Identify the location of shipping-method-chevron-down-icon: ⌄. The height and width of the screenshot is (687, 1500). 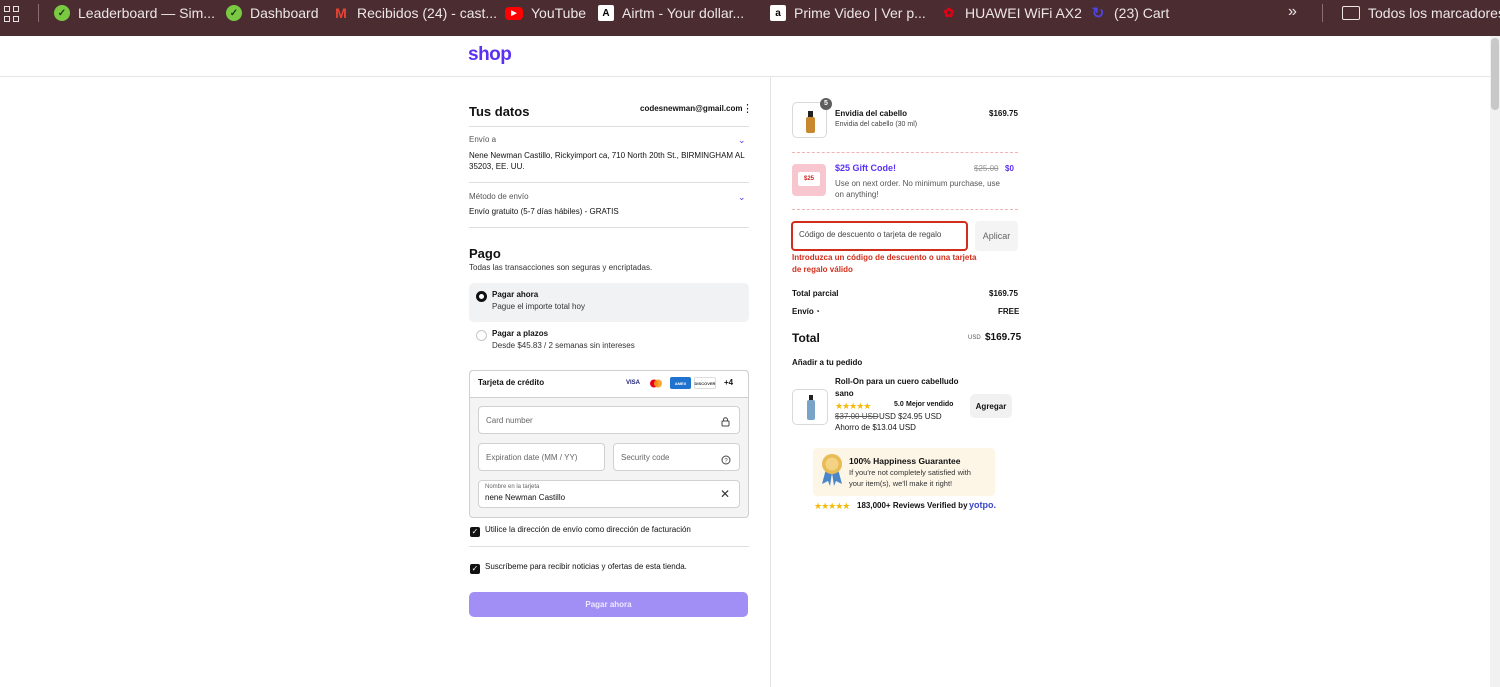
(742, 197).